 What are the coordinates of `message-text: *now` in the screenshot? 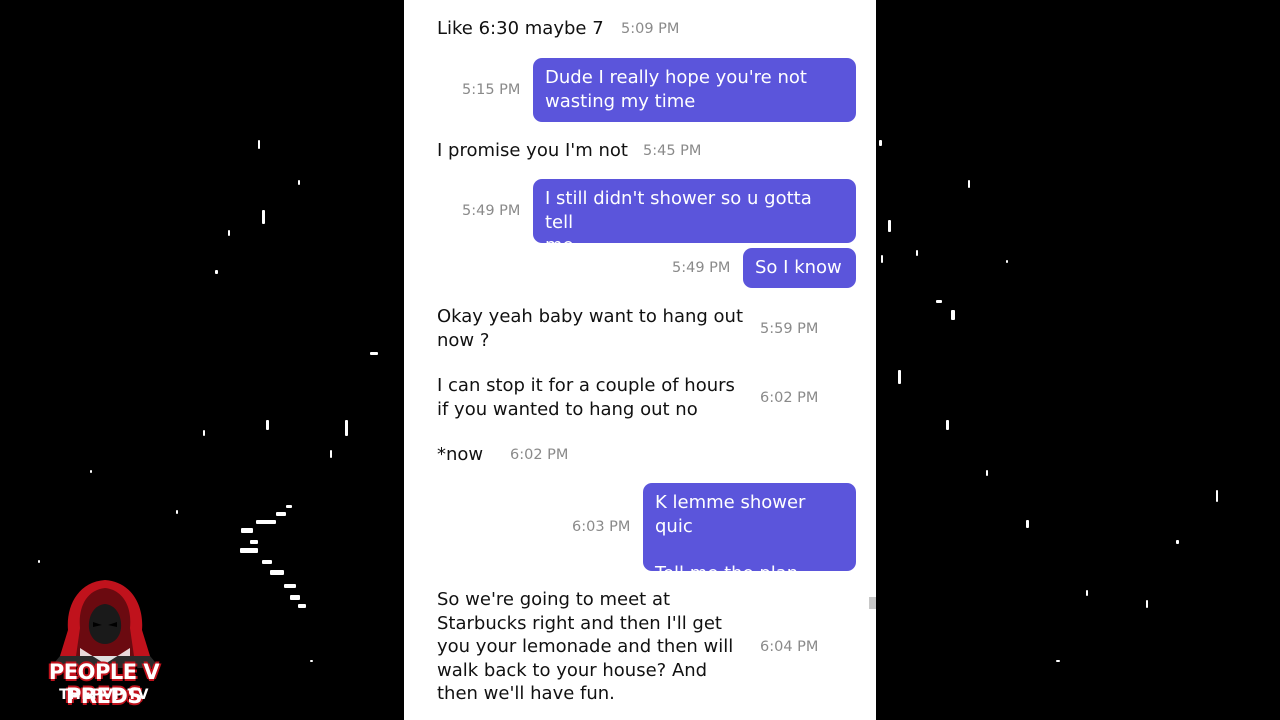 It's located at (460, 454).